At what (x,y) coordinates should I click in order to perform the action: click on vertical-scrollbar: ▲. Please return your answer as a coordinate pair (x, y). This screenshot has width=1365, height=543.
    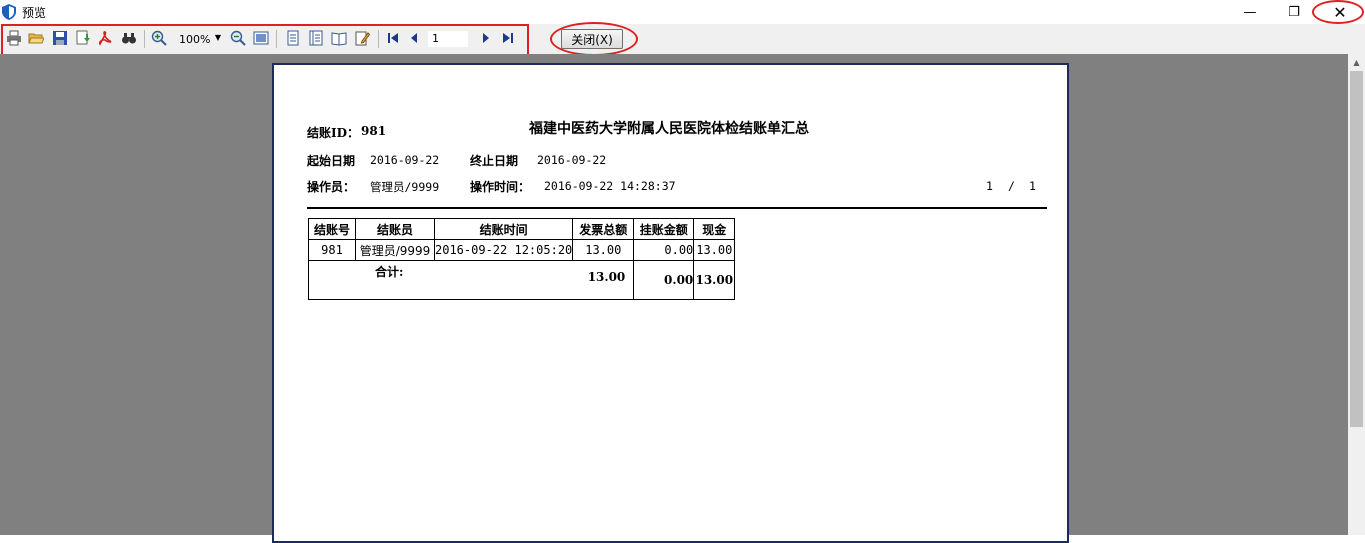
    Looking at the image, I should click on (1356, 294).